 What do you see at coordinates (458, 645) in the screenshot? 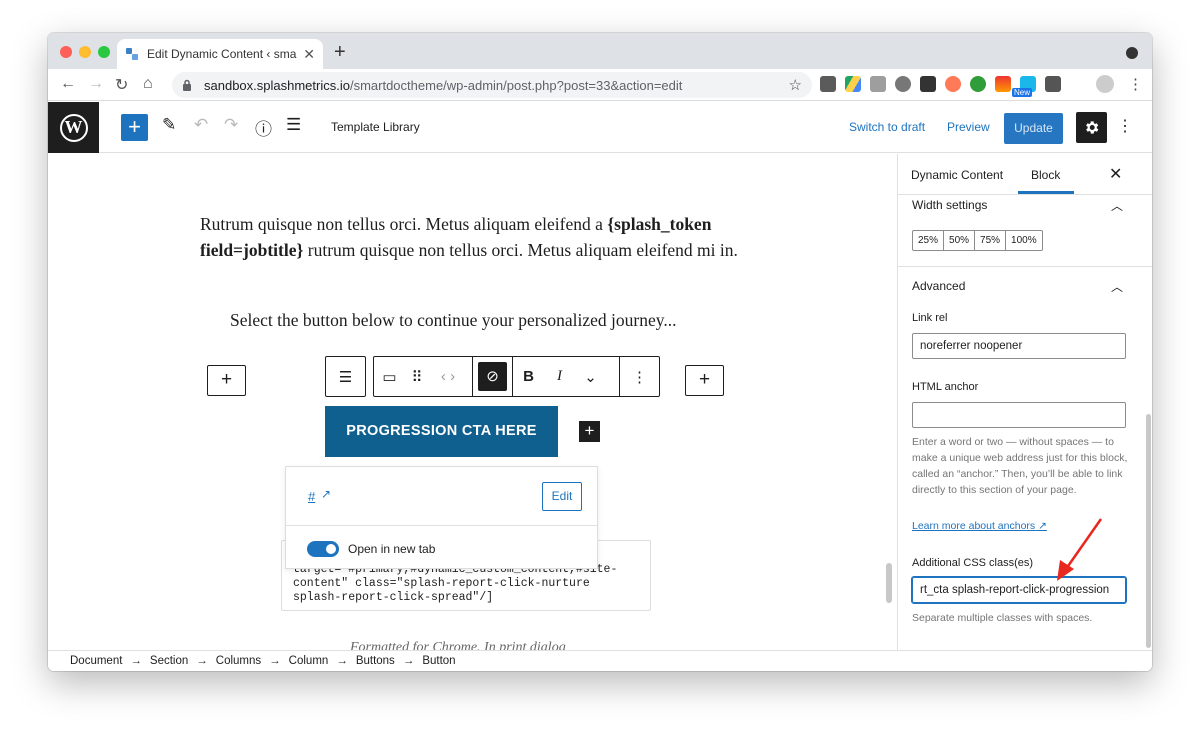
I see `cutoff-text: Formatted for Chrome. In print dialog` at bounding box center [458, 645].